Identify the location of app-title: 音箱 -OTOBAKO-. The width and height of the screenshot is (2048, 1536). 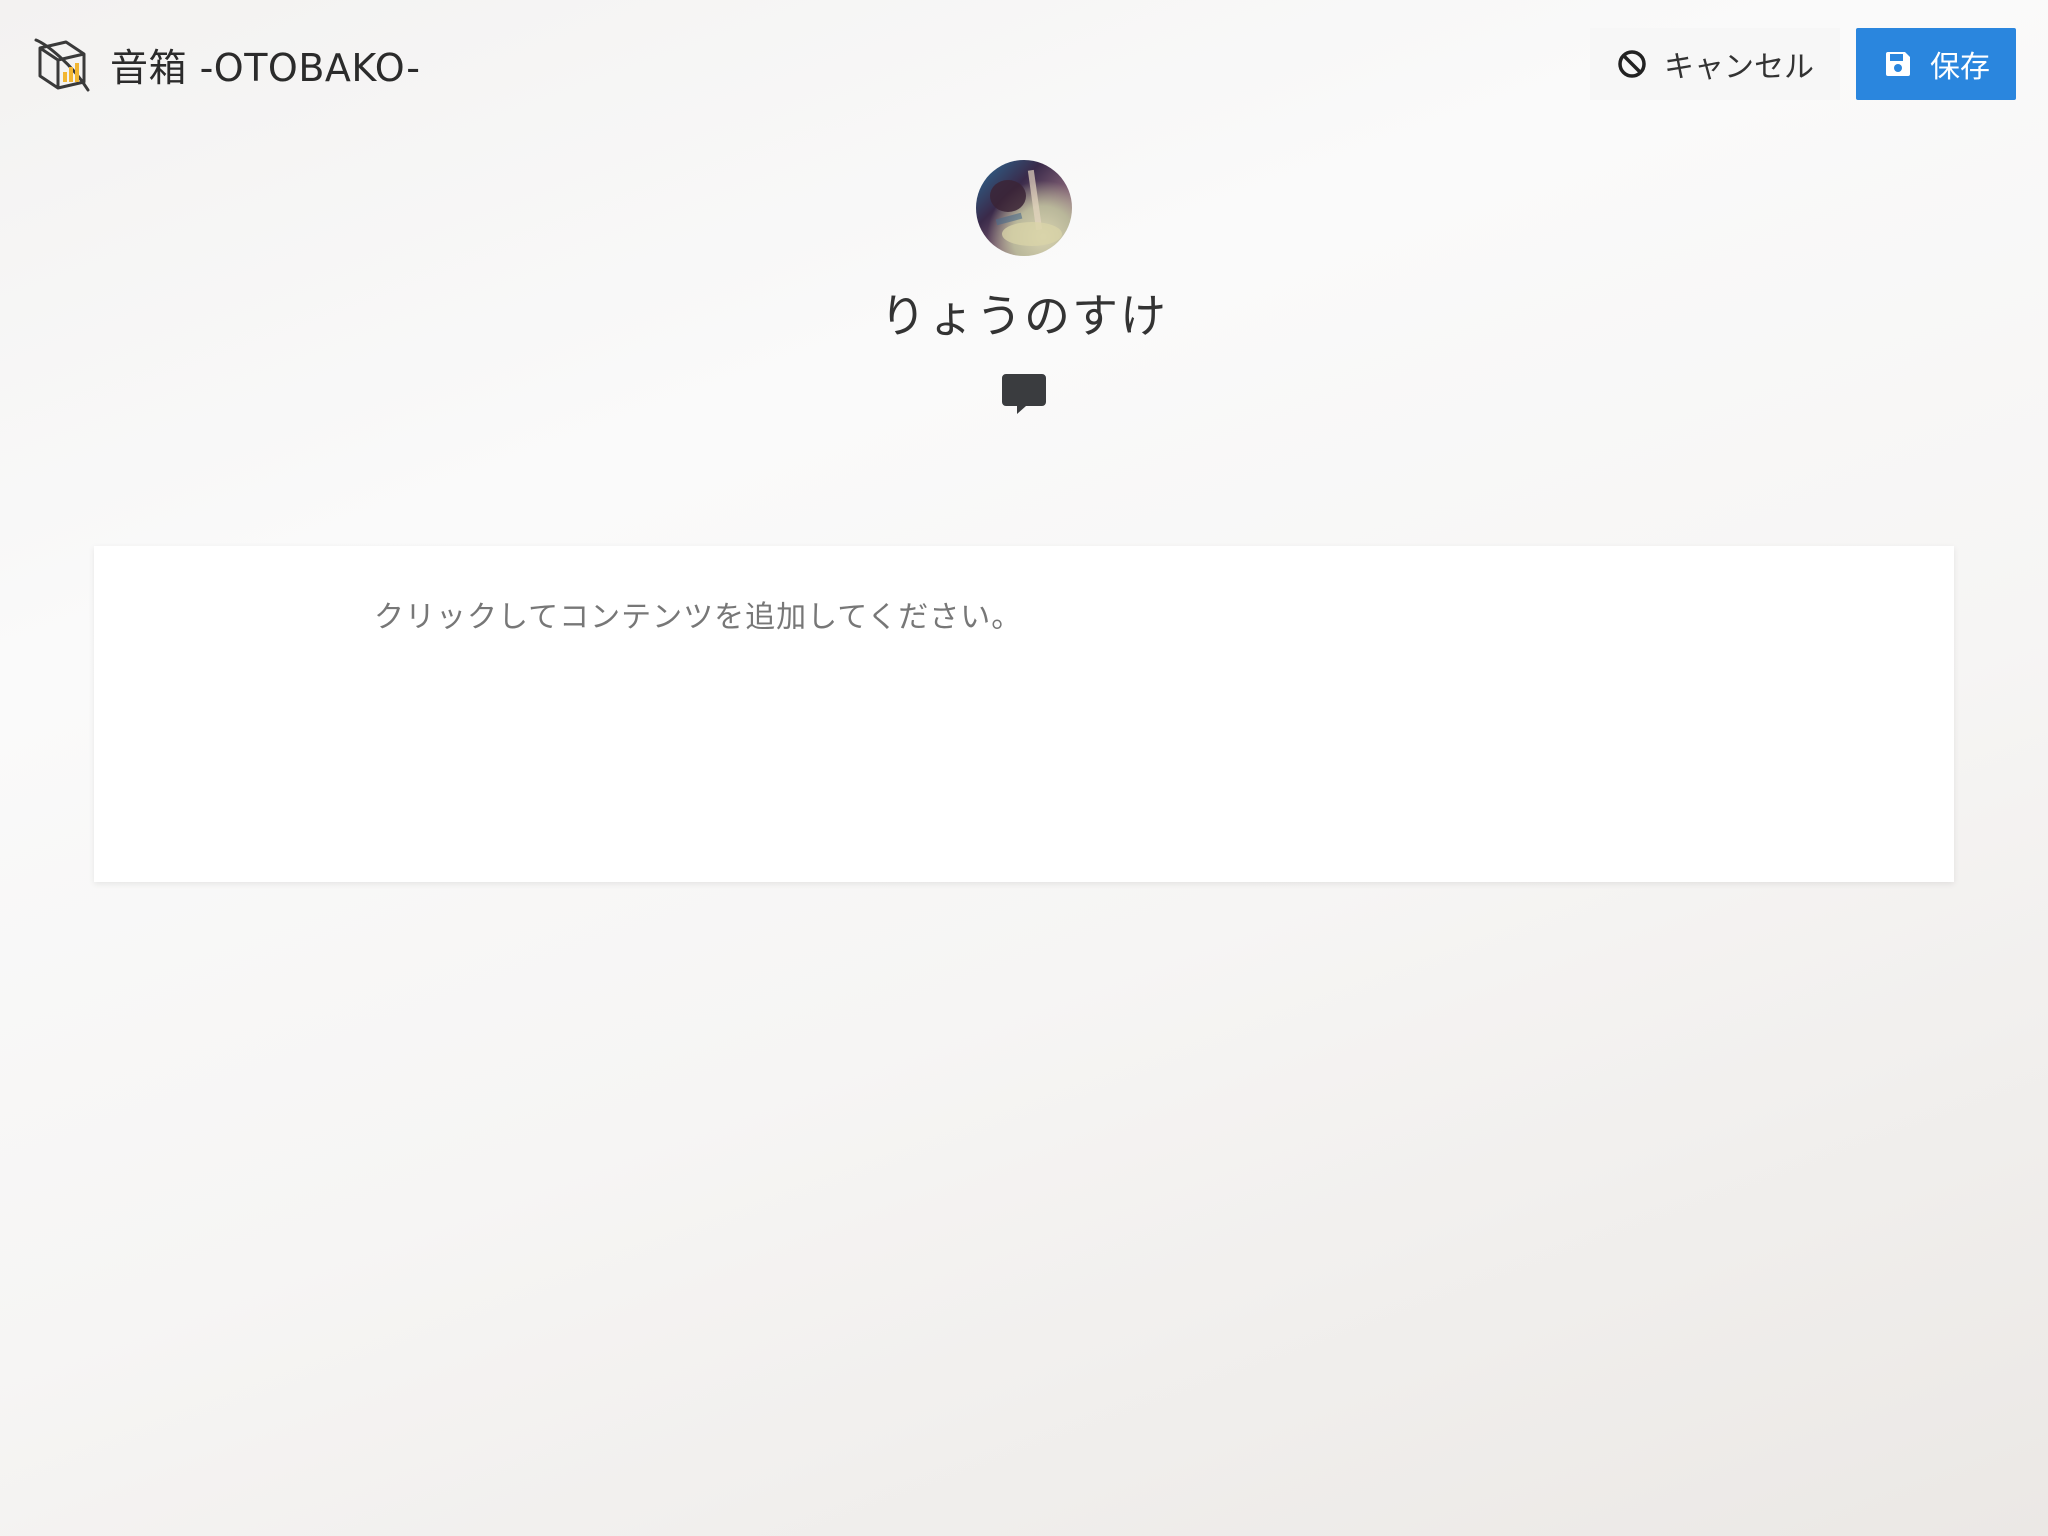
(265, 67).